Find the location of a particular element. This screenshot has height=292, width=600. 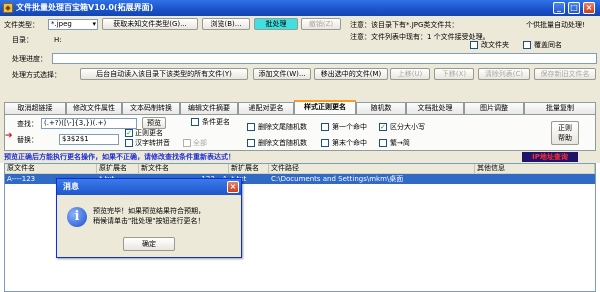

replace-input: $3$2$1 is located at coordinates (89, 139).